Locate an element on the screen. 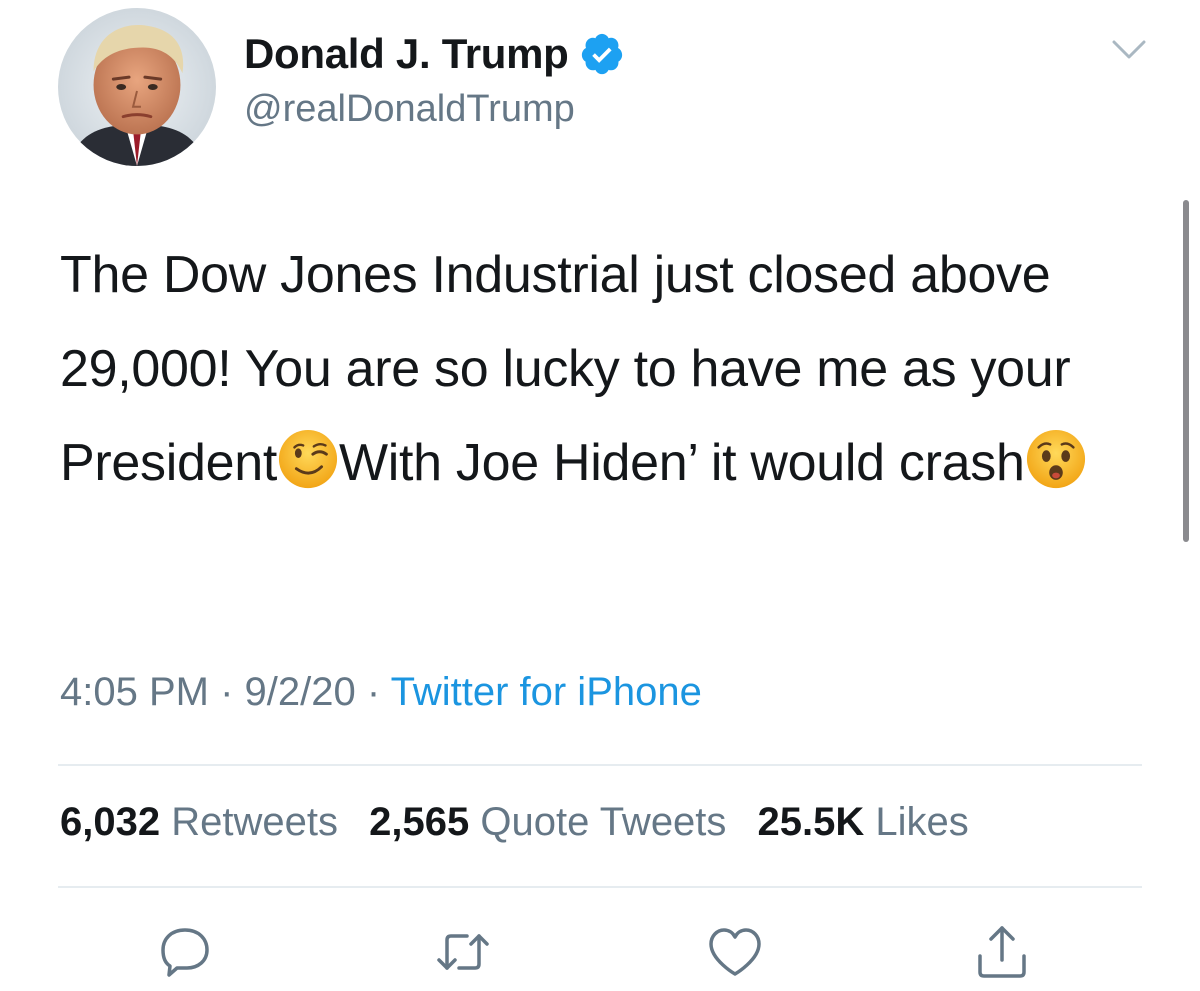  reply-icon is located at coordinates (185, 952).